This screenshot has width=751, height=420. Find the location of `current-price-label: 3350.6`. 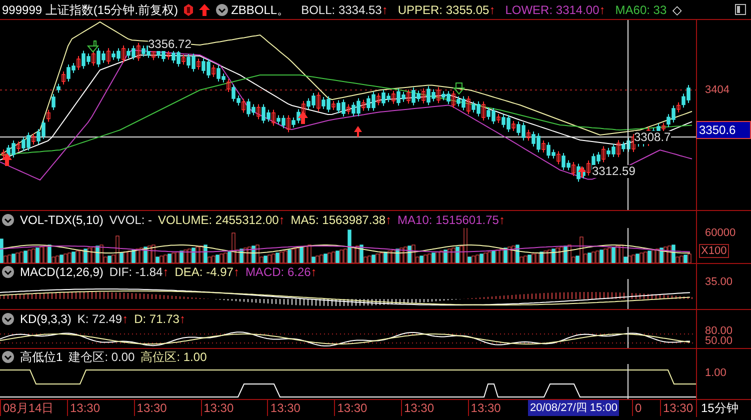

current-price-label: 3350.6 is located at coordinates (723, 129).